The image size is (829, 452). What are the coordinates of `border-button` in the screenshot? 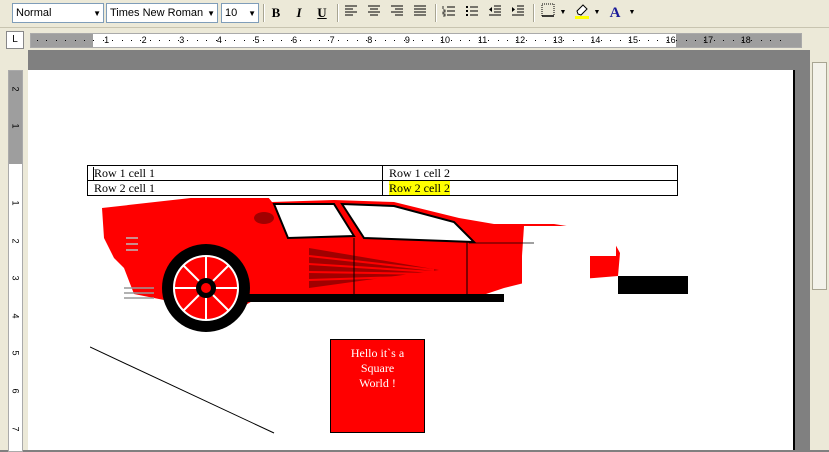 It's located at (548, 13).